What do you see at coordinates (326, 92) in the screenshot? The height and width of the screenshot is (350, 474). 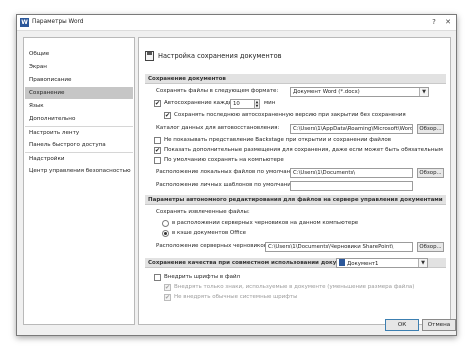 I see `save-format-value: Документ Word (*.docx)` at bounding box center [326, 92].